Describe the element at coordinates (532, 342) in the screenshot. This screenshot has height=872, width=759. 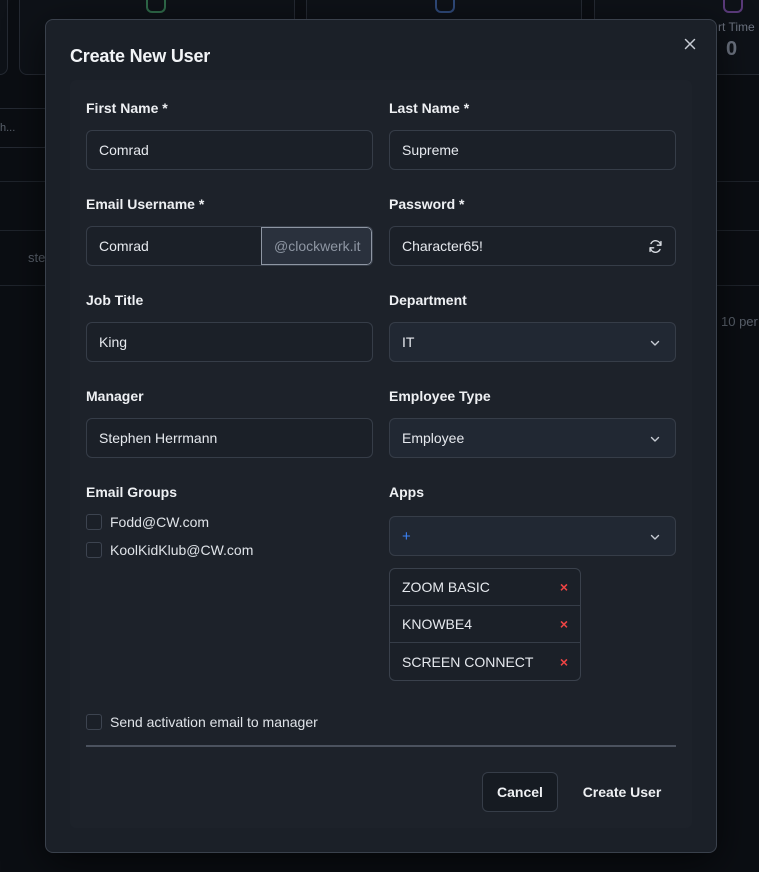
I see `department-select: IT` at that location.